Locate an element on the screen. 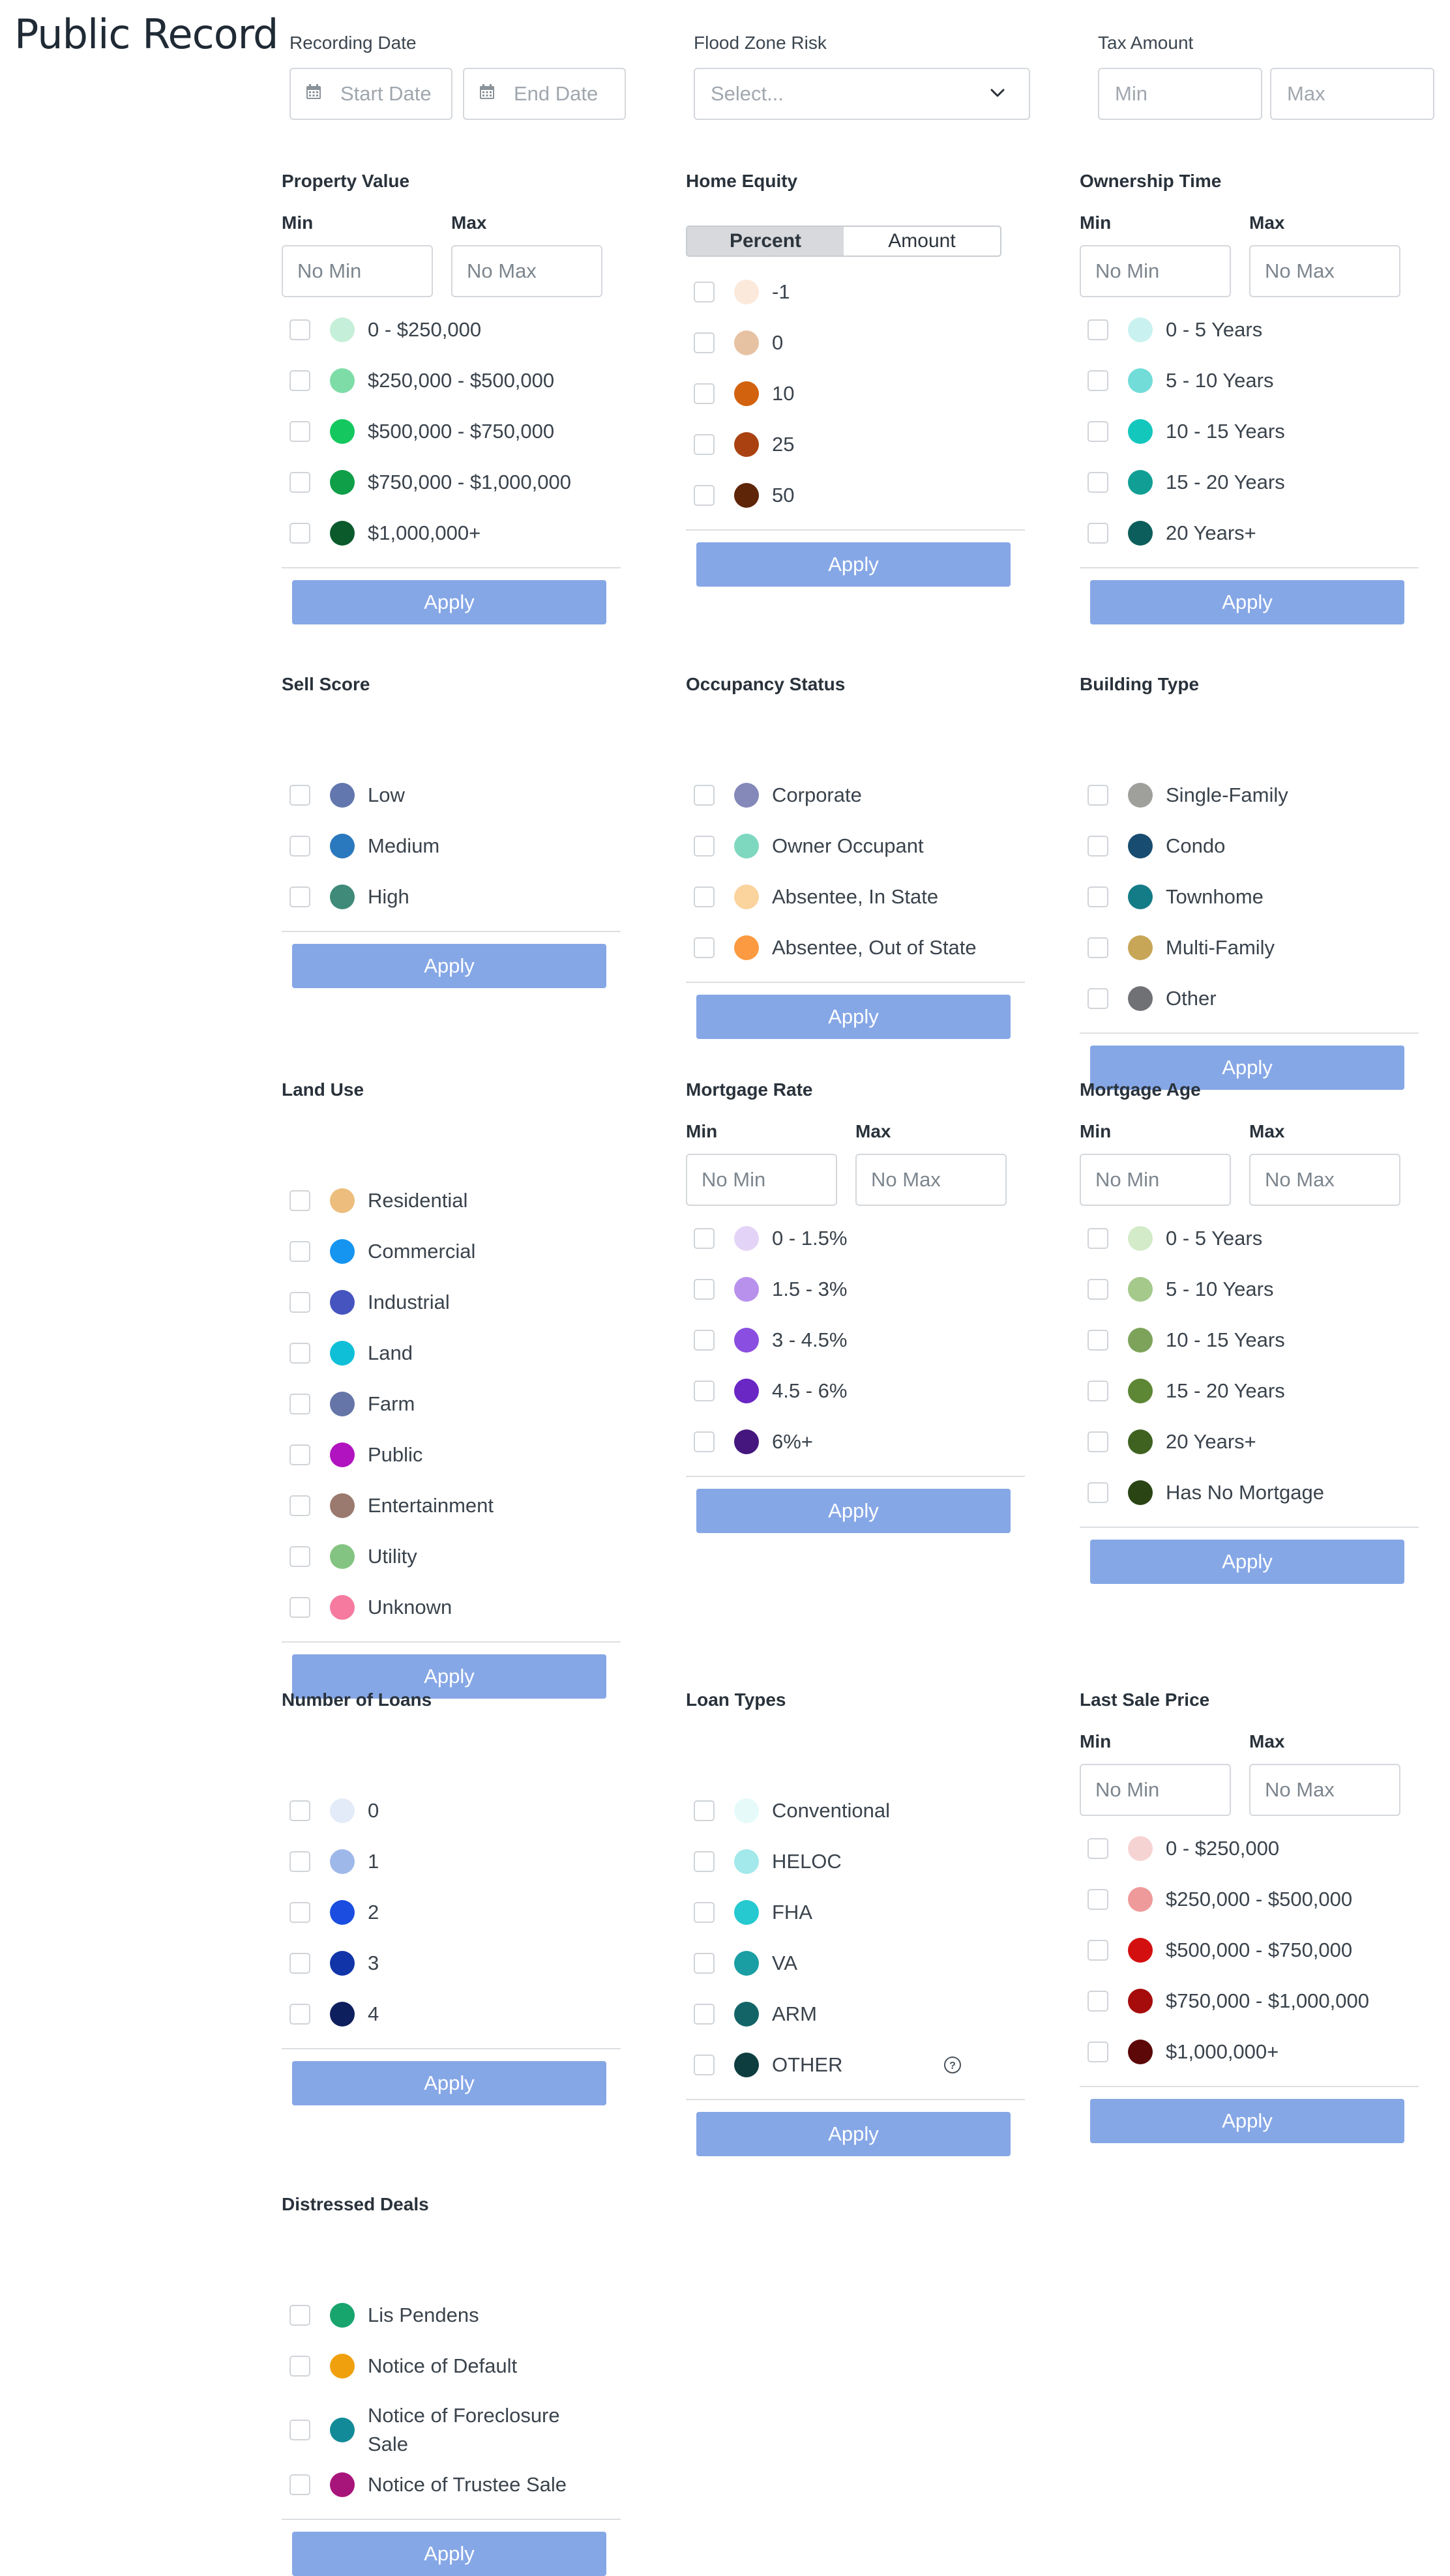 Image resolution: width=1450 pixels, height=2576 pixels. last-sale-price-apply-button: Apply is located at coordinates (1247, 2121).